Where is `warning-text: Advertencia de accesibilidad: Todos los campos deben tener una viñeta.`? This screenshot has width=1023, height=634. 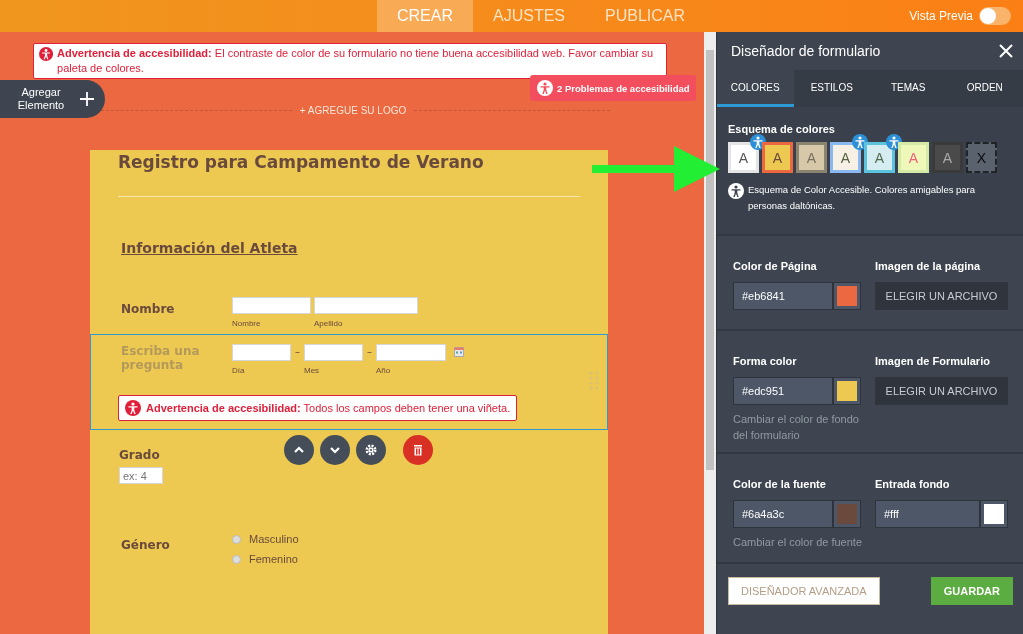
warning-text: Advertencia de accesibilidad: Todos los campos deben tener una viñeta. is located at coordinates (328, 408).